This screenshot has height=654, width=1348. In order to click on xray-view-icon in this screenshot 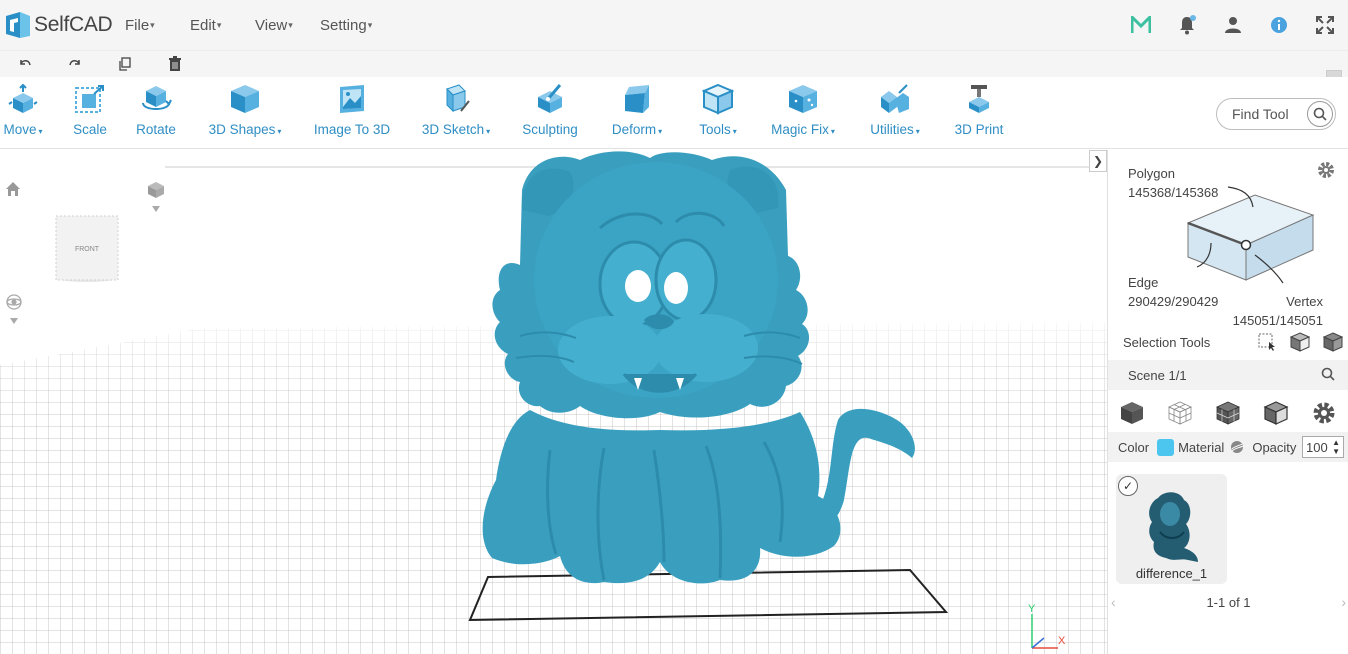, I will do `click(1276, 413)`.